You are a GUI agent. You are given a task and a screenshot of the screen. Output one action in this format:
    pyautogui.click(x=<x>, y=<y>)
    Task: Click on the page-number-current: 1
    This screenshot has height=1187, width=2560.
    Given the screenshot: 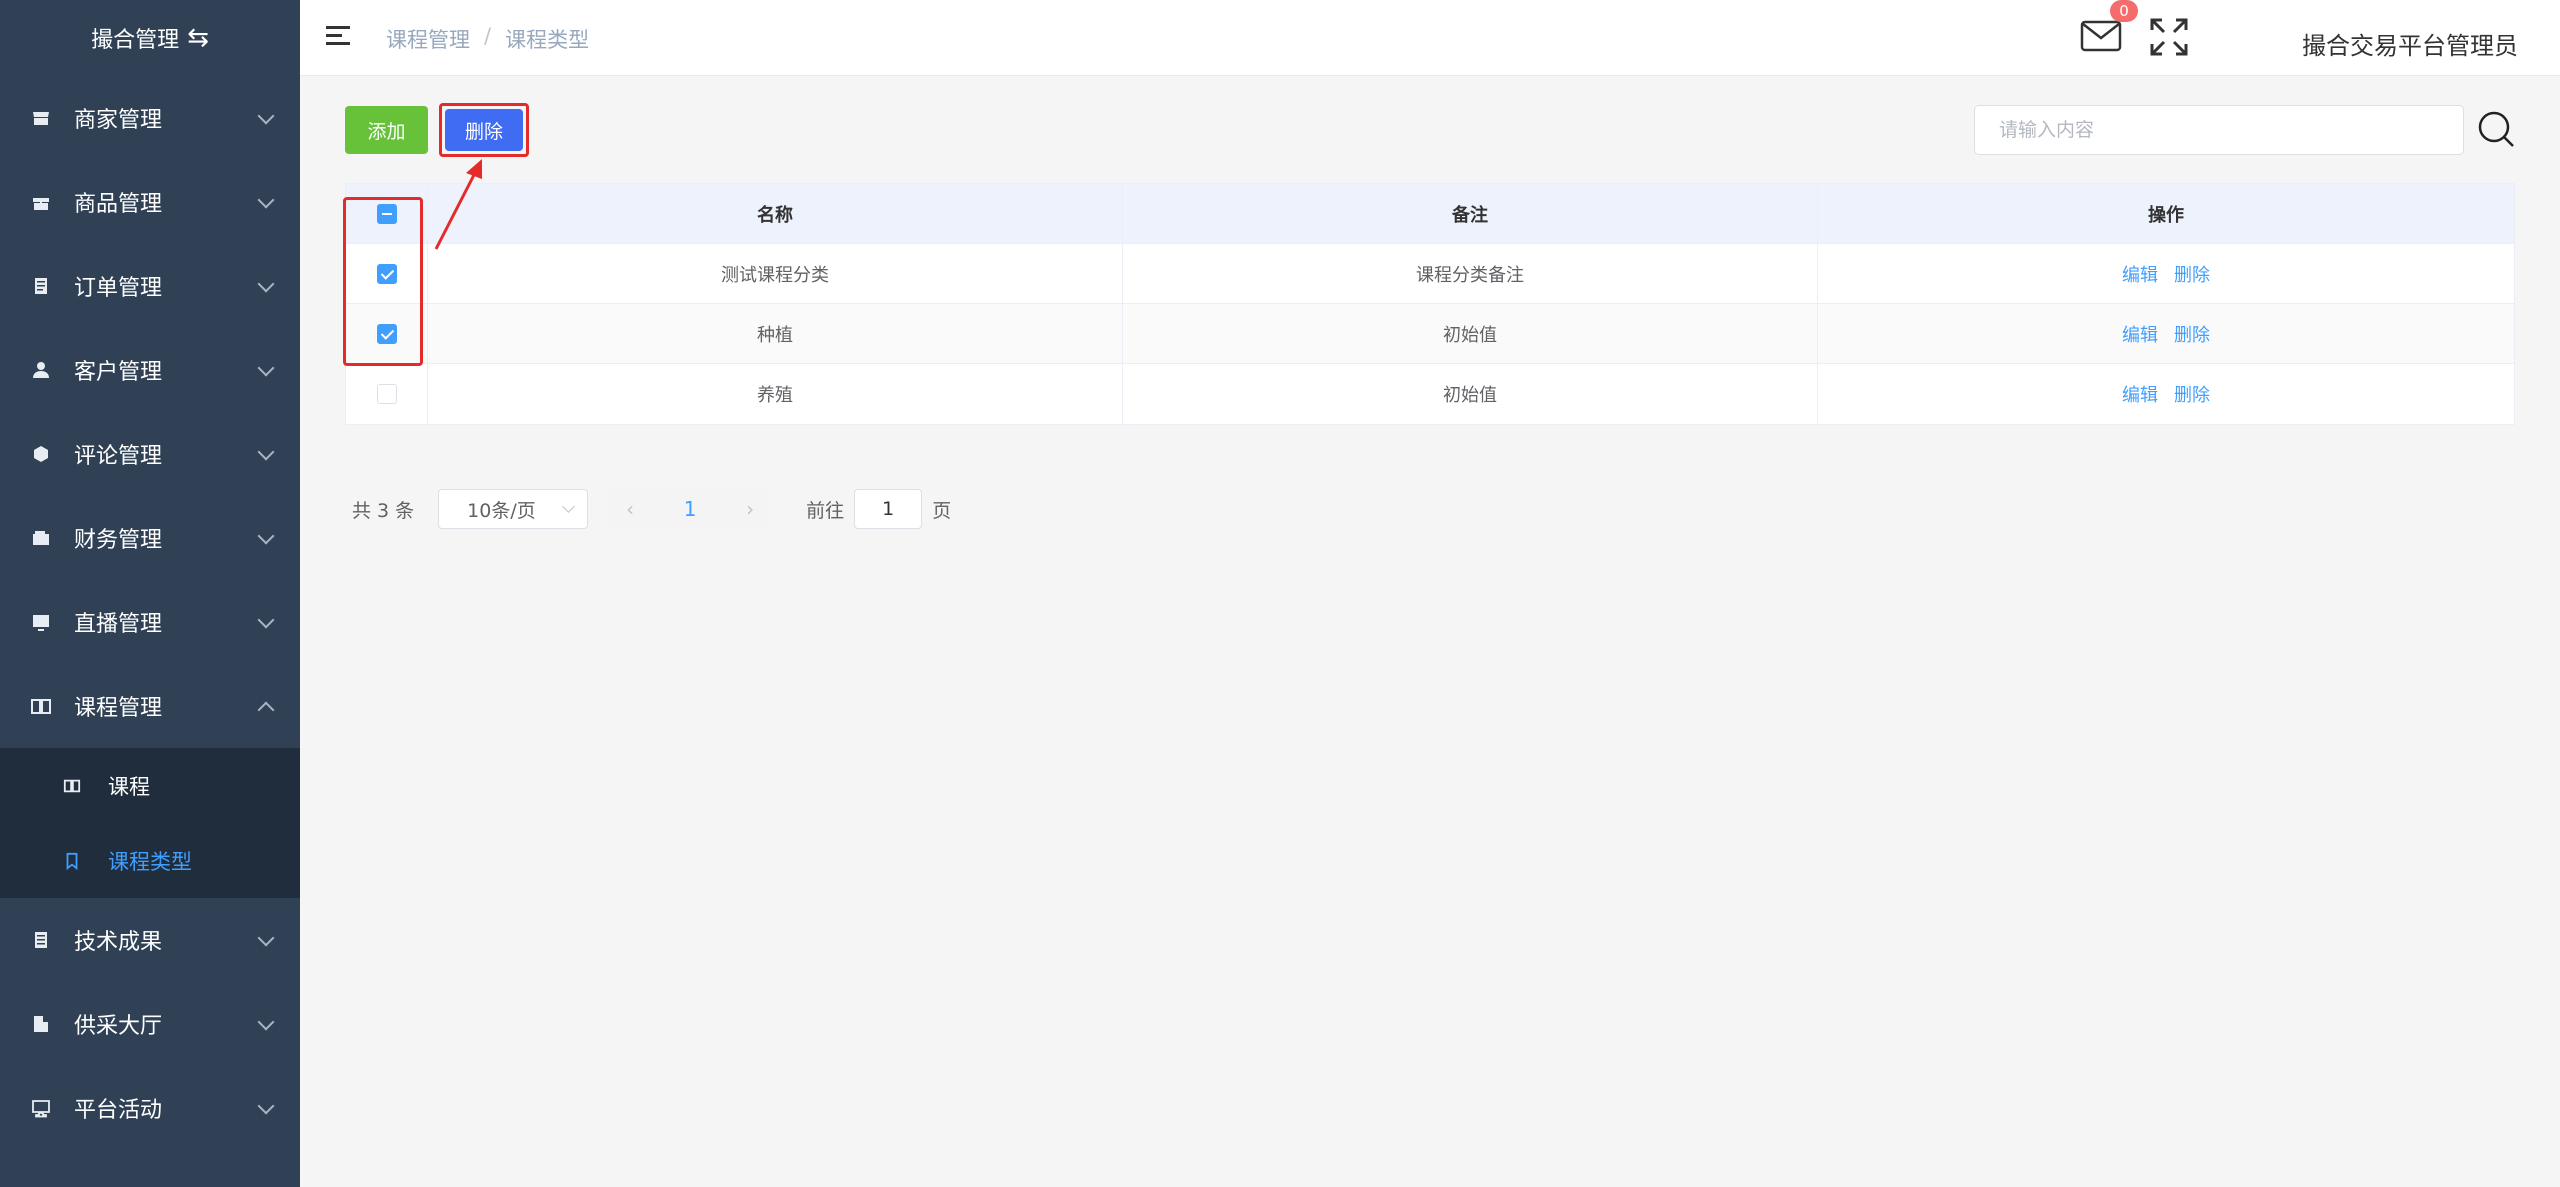 What is the action you would take?
    pyautogui.click(x=690, y=509)
    